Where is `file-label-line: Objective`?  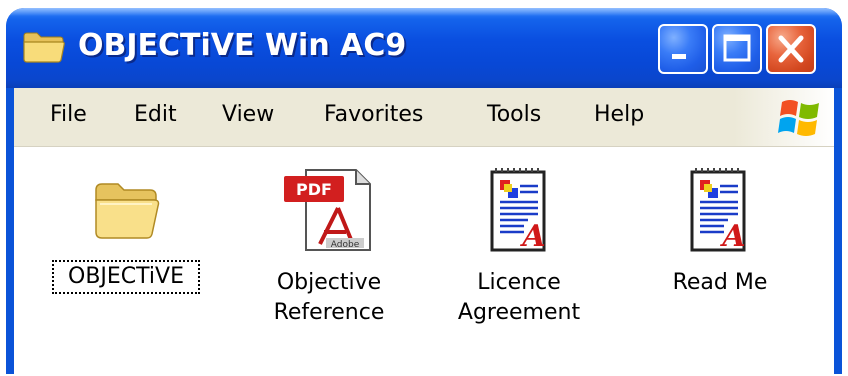 file-label-line: Objective is located at coordinates (329, 282).